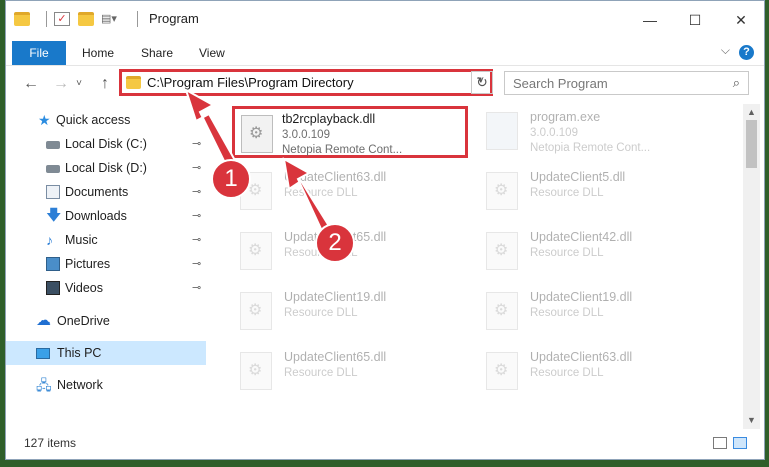  Describe the element at coordinates (335, 243) in the screenshot. I see `annotation-badge-2: 2` at that location.